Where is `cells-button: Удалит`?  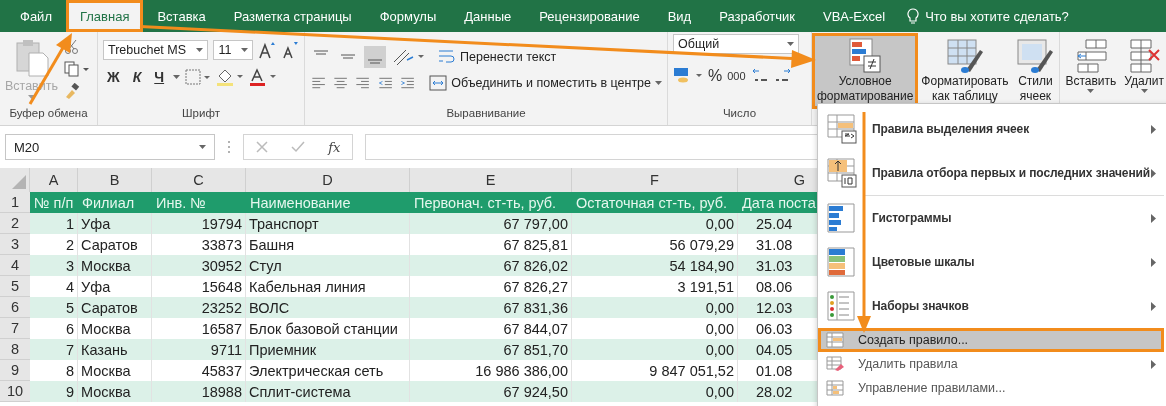
cells-button: Удалит is located at coordinates (1143, 71).